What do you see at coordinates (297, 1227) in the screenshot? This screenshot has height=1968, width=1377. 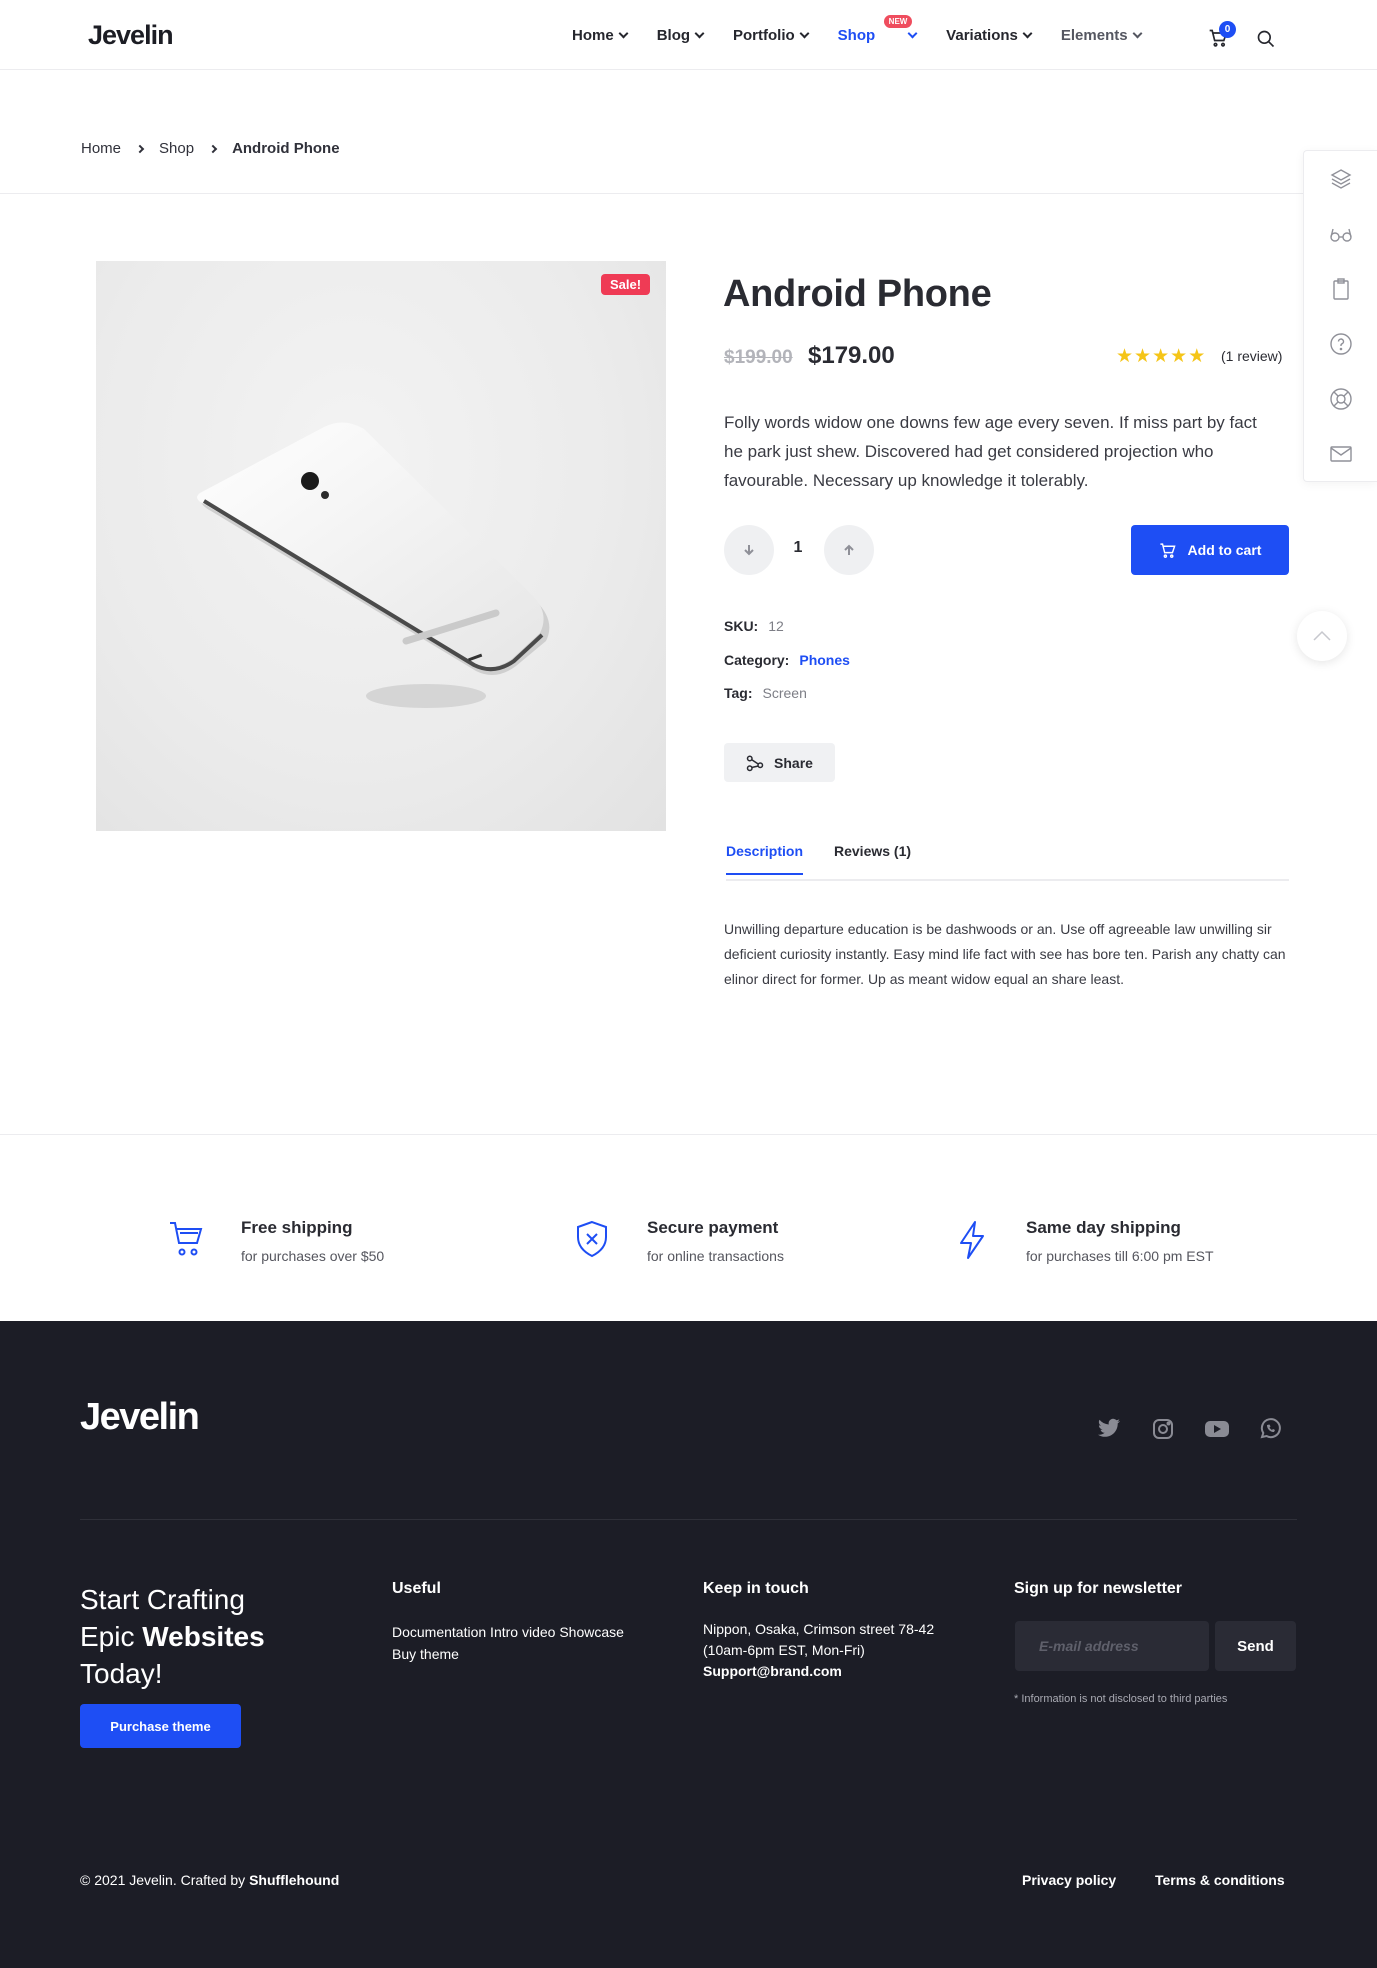 I see `feature-title: Free shipping` at bounding box center [297, 1227].